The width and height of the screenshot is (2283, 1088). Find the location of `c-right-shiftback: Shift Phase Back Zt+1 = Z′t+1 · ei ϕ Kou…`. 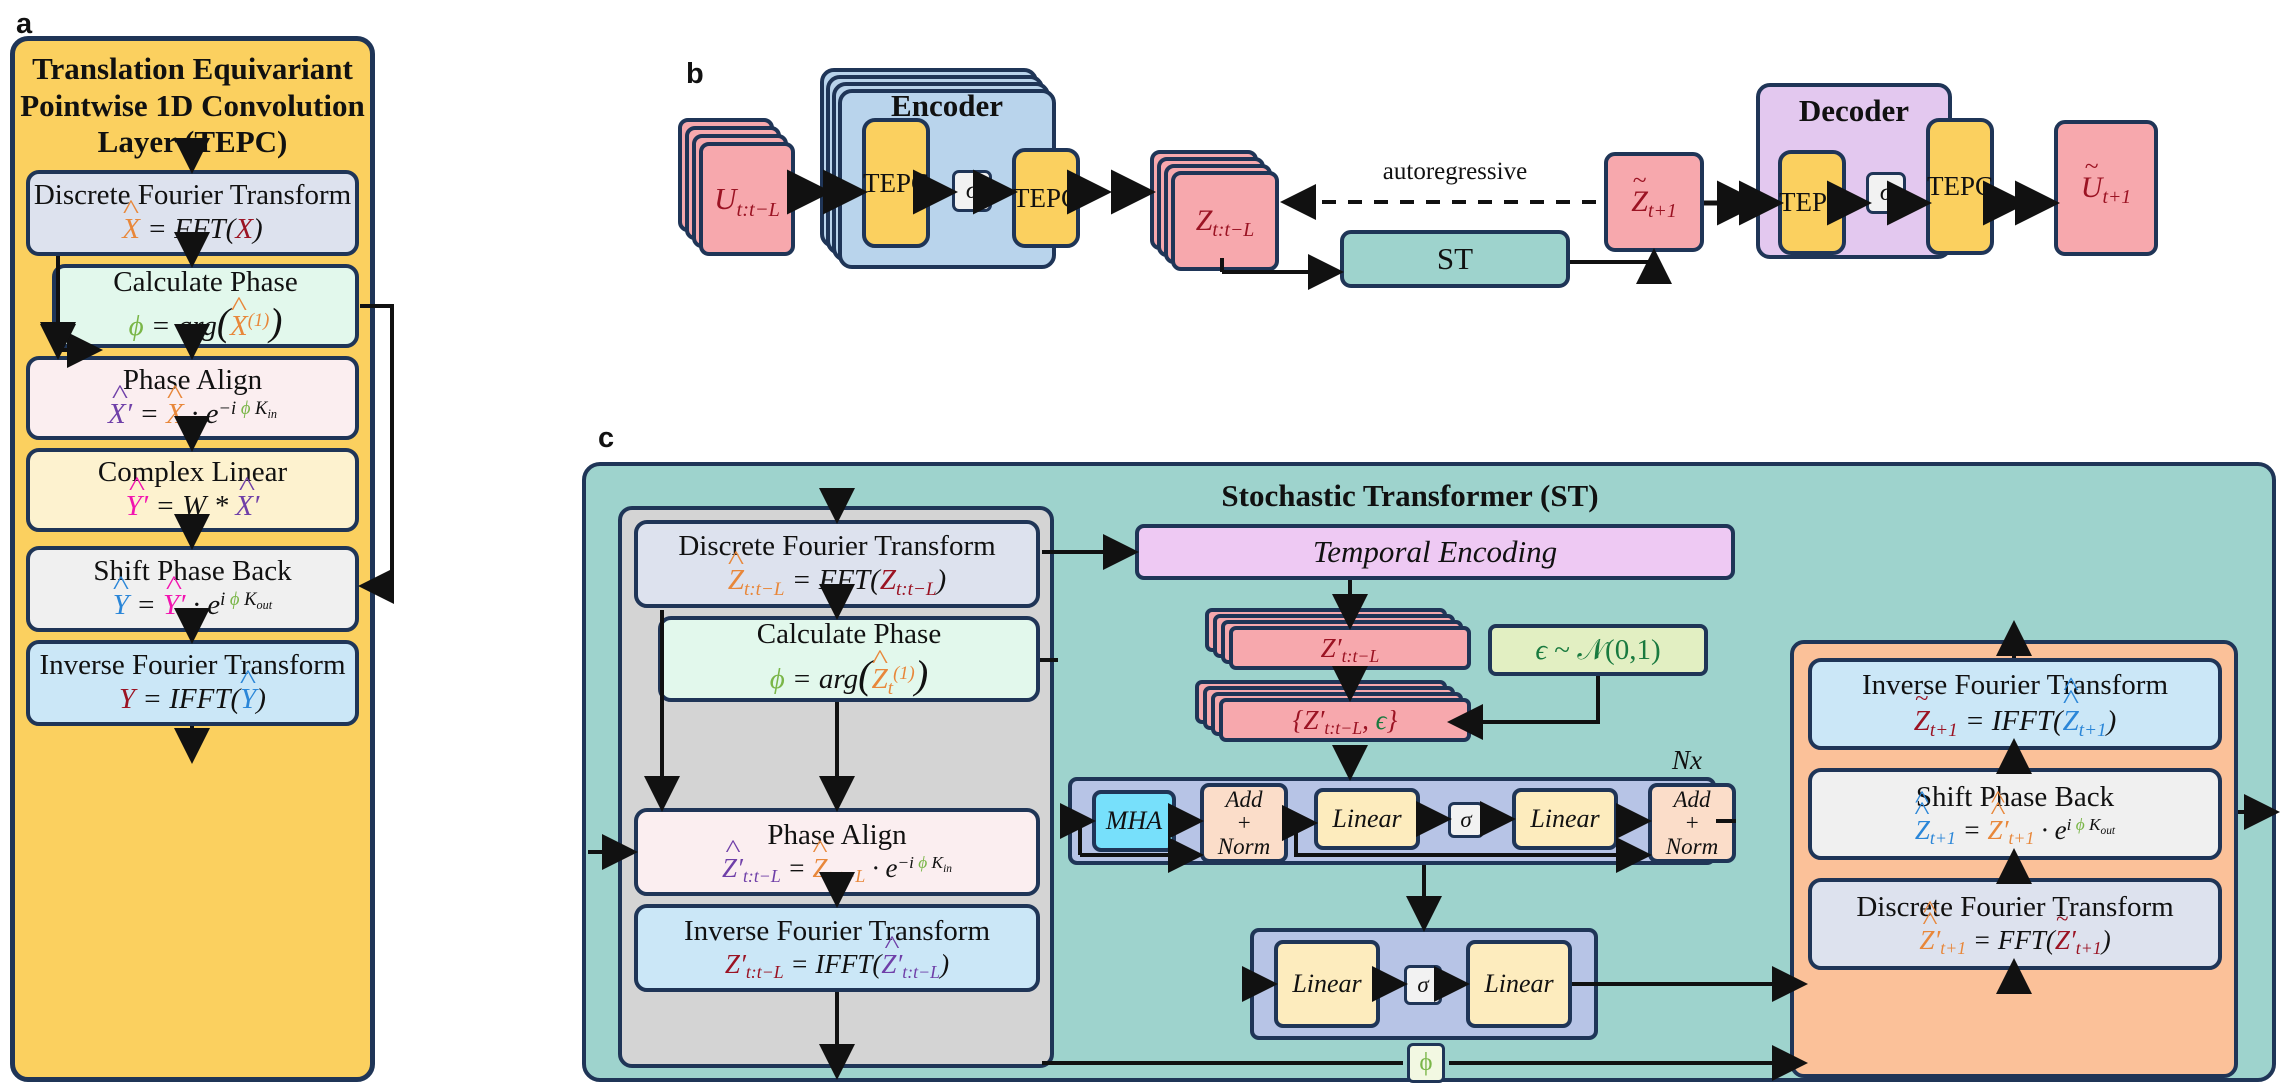

c-right-shiftback: Shift Phase Back Zt+1 = Z′t+1 · ei ϕ Kou… is located at coordinates (2015, 814).